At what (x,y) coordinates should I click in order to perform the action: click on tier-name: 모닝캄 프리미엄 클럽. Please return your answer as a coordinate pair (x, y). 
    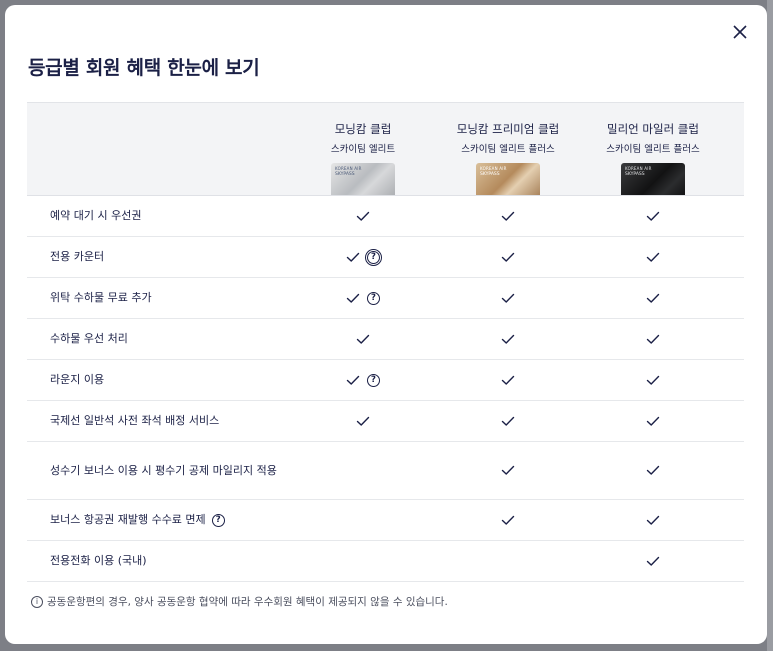
    Looking at the image, I should click on (508, 129).